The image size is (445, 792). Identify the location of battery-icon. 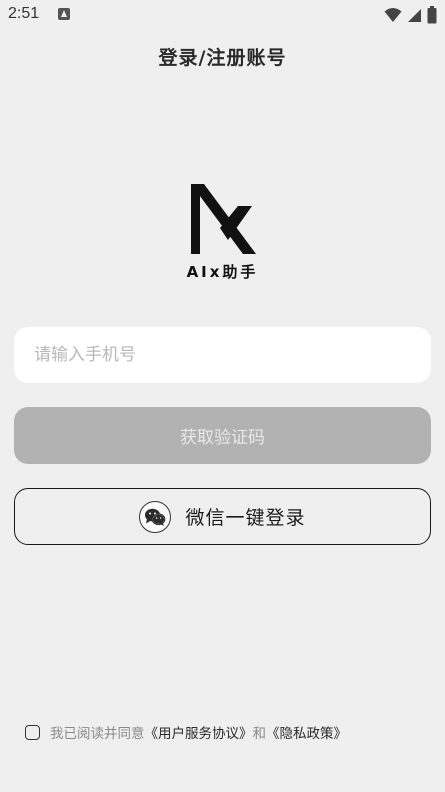
(432, 15).